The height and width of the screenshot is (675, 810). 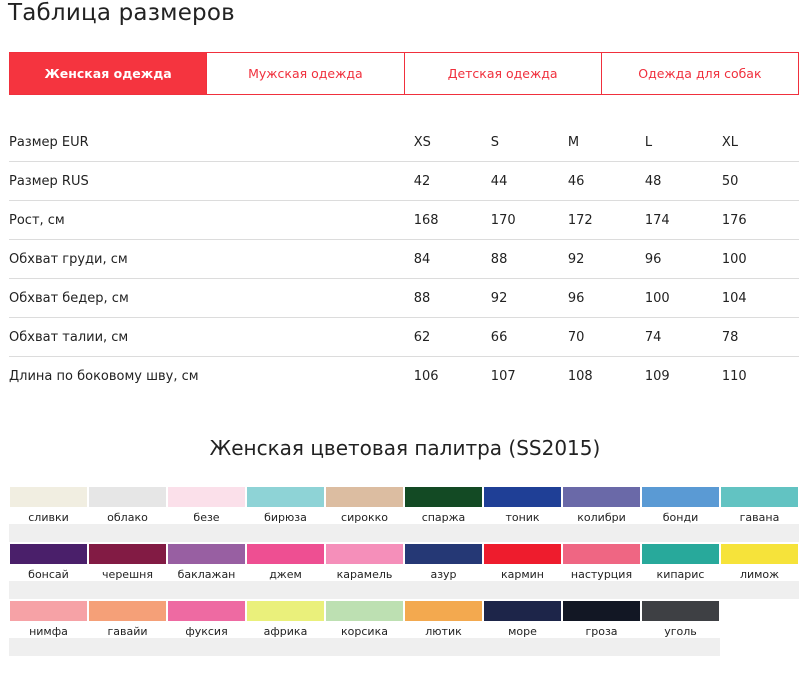 What do you see at coordinates (127, 631) in the screenshot?
I see `color-name: гавайи` at bounding box center [127, 631].